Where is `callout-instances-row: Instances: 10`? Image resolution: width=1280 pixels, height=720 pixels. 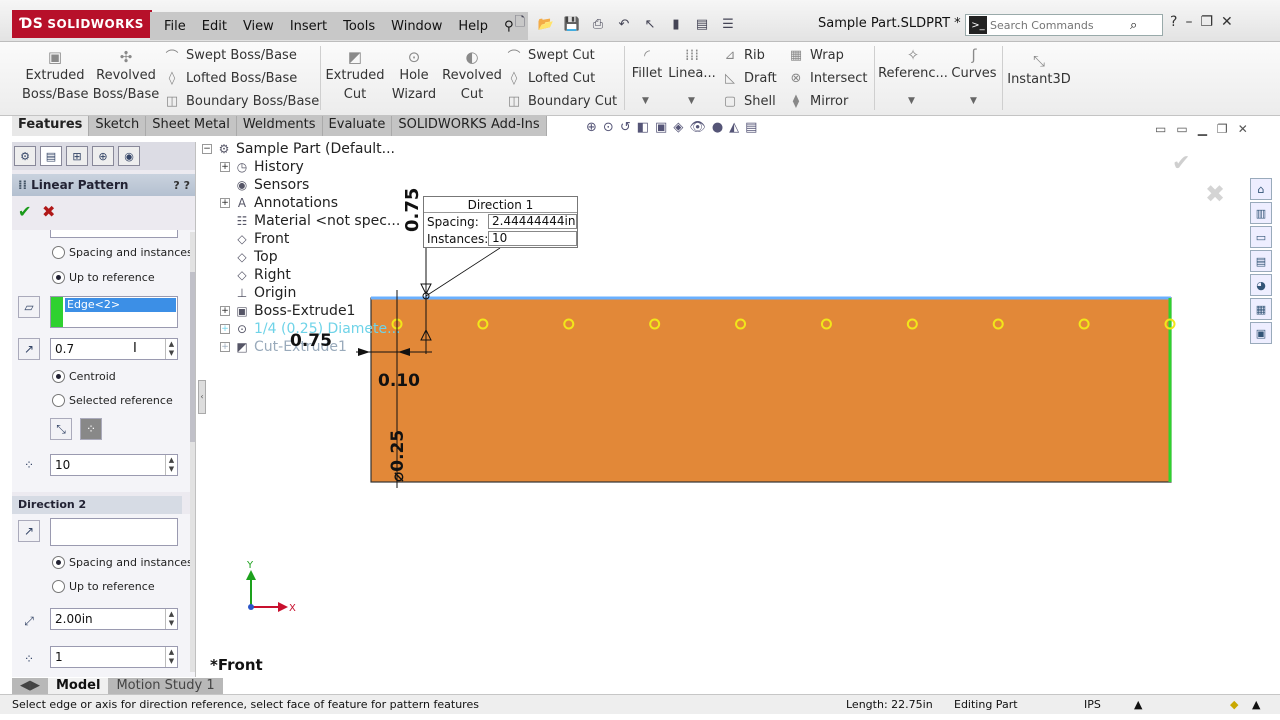 callout-instances-row: Instances: 10 is located at coordinates (500, 238).